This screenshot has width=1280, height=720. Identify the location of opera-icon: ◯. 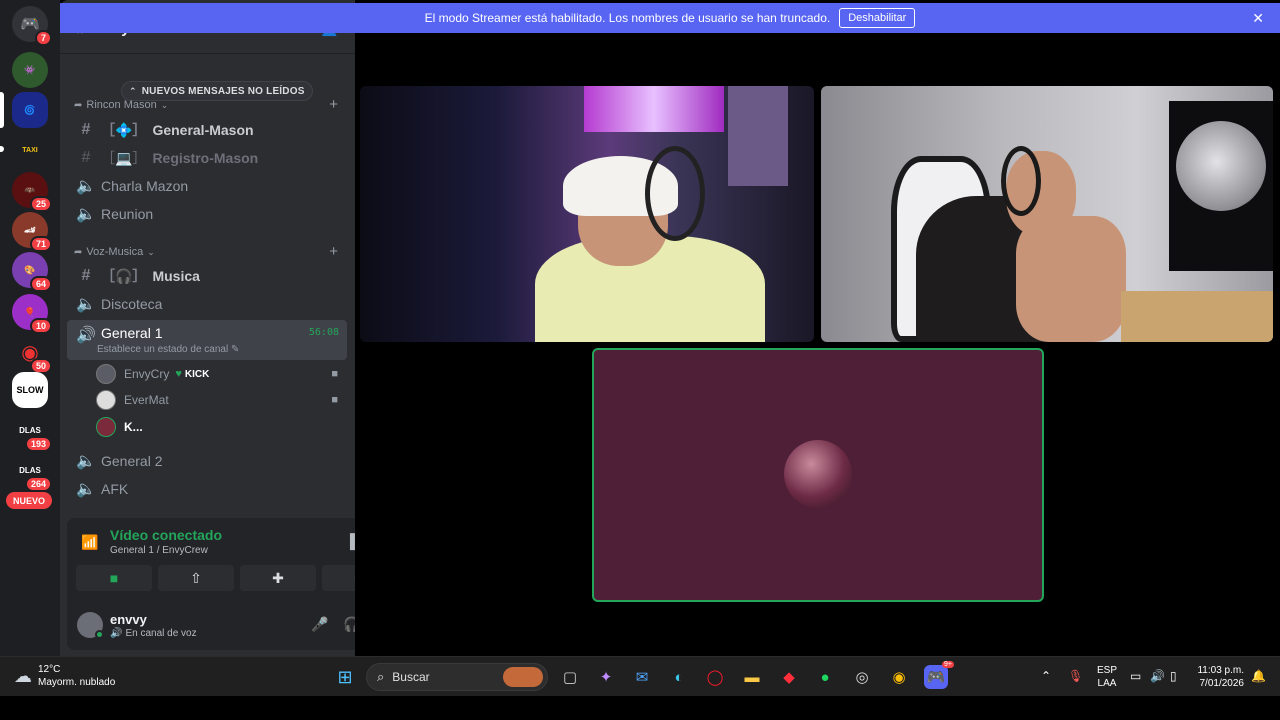
(715, 677).